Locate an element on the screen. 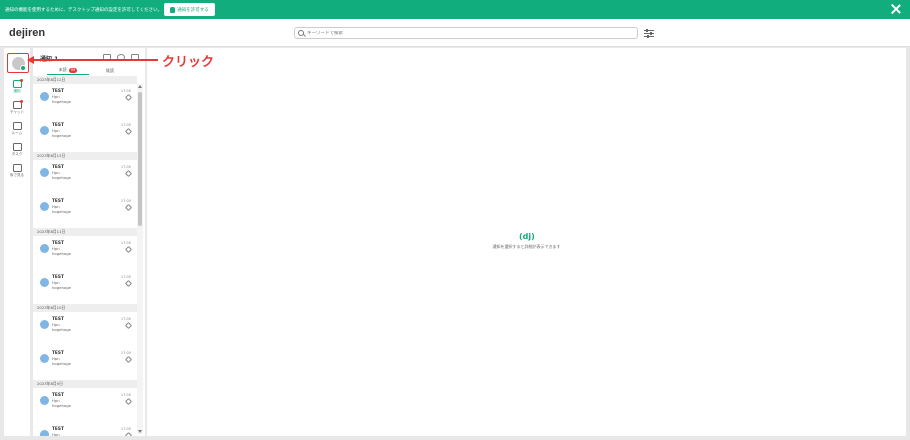 Image resolution: width=910 pixels, height=440 pixels. allow-notifications-label: 通知を許可する is located at coordinates (193, 10).